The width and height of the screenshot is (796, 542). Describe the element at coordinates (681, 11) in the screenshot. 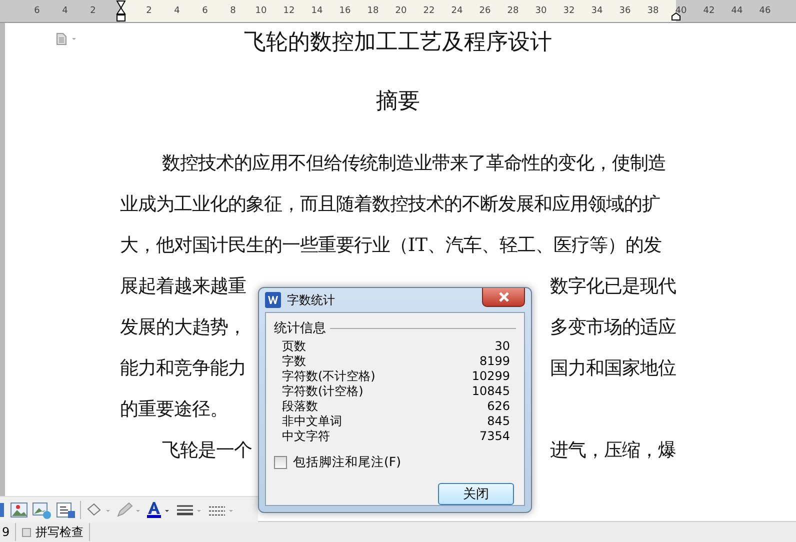

I see `ruler-number: 40` at that location.